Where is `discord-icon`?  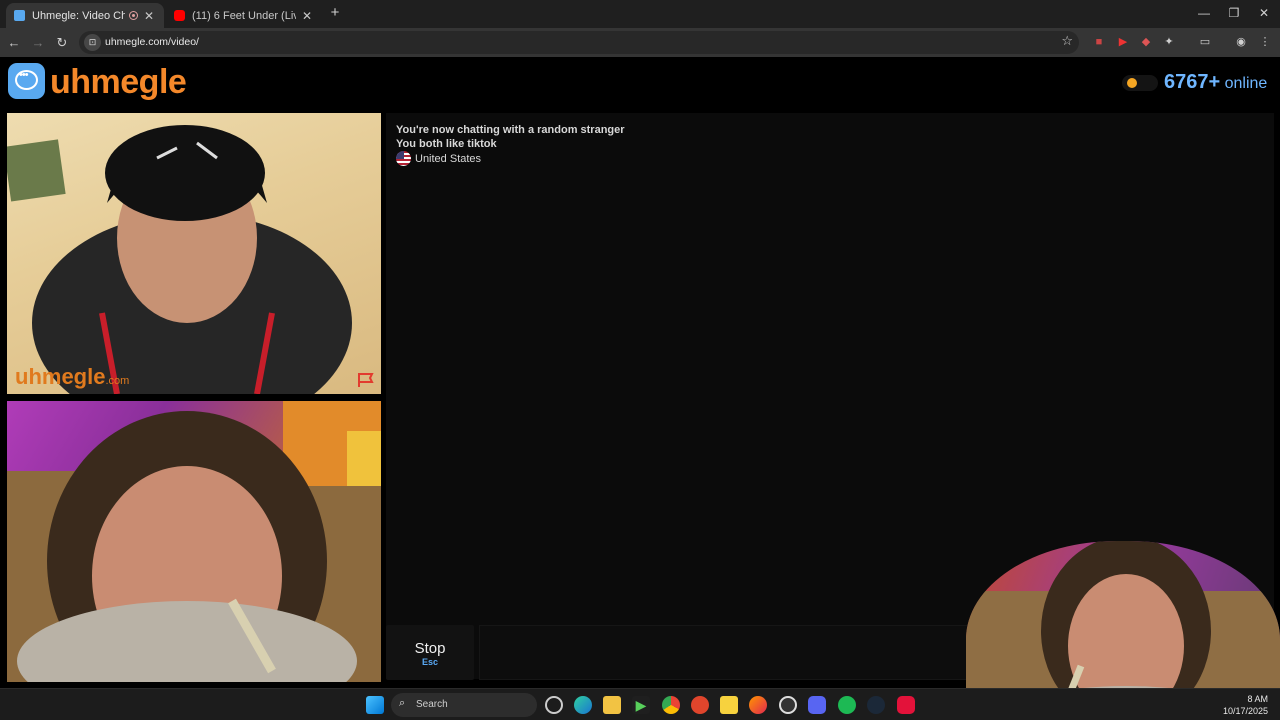
discord-icon is located at coordinates (817, 705).